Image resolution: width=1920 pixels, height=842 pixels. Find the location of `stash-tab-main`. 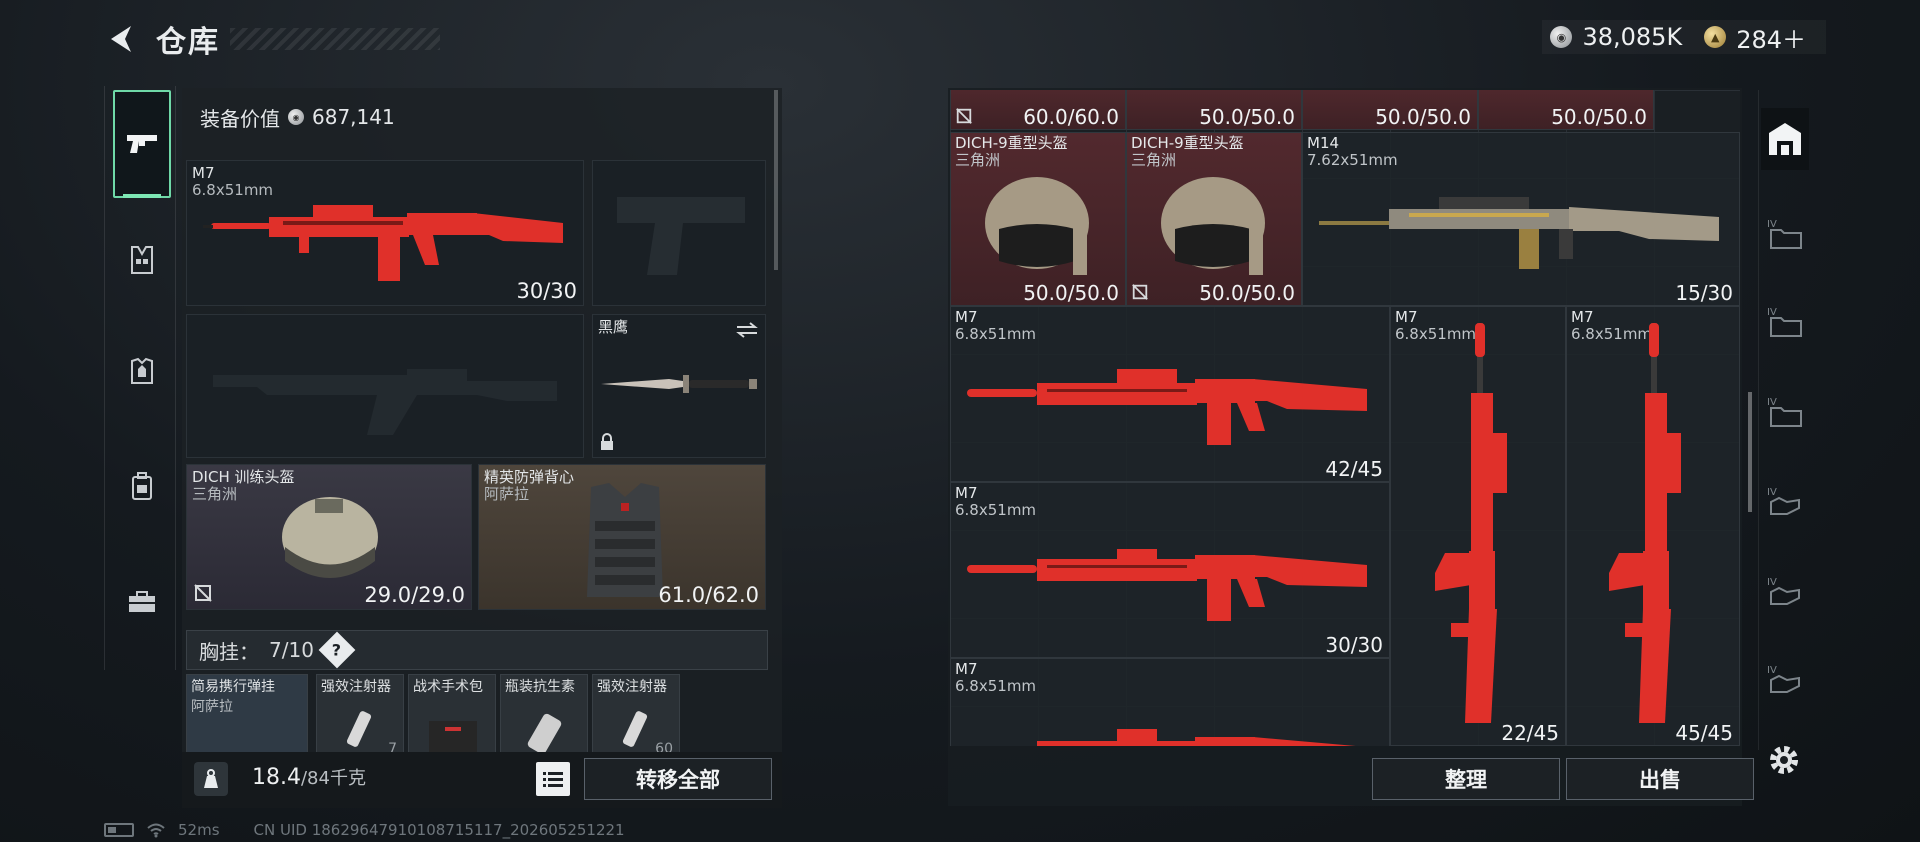

stash-tab-main is located at coordinates (1785, 139).